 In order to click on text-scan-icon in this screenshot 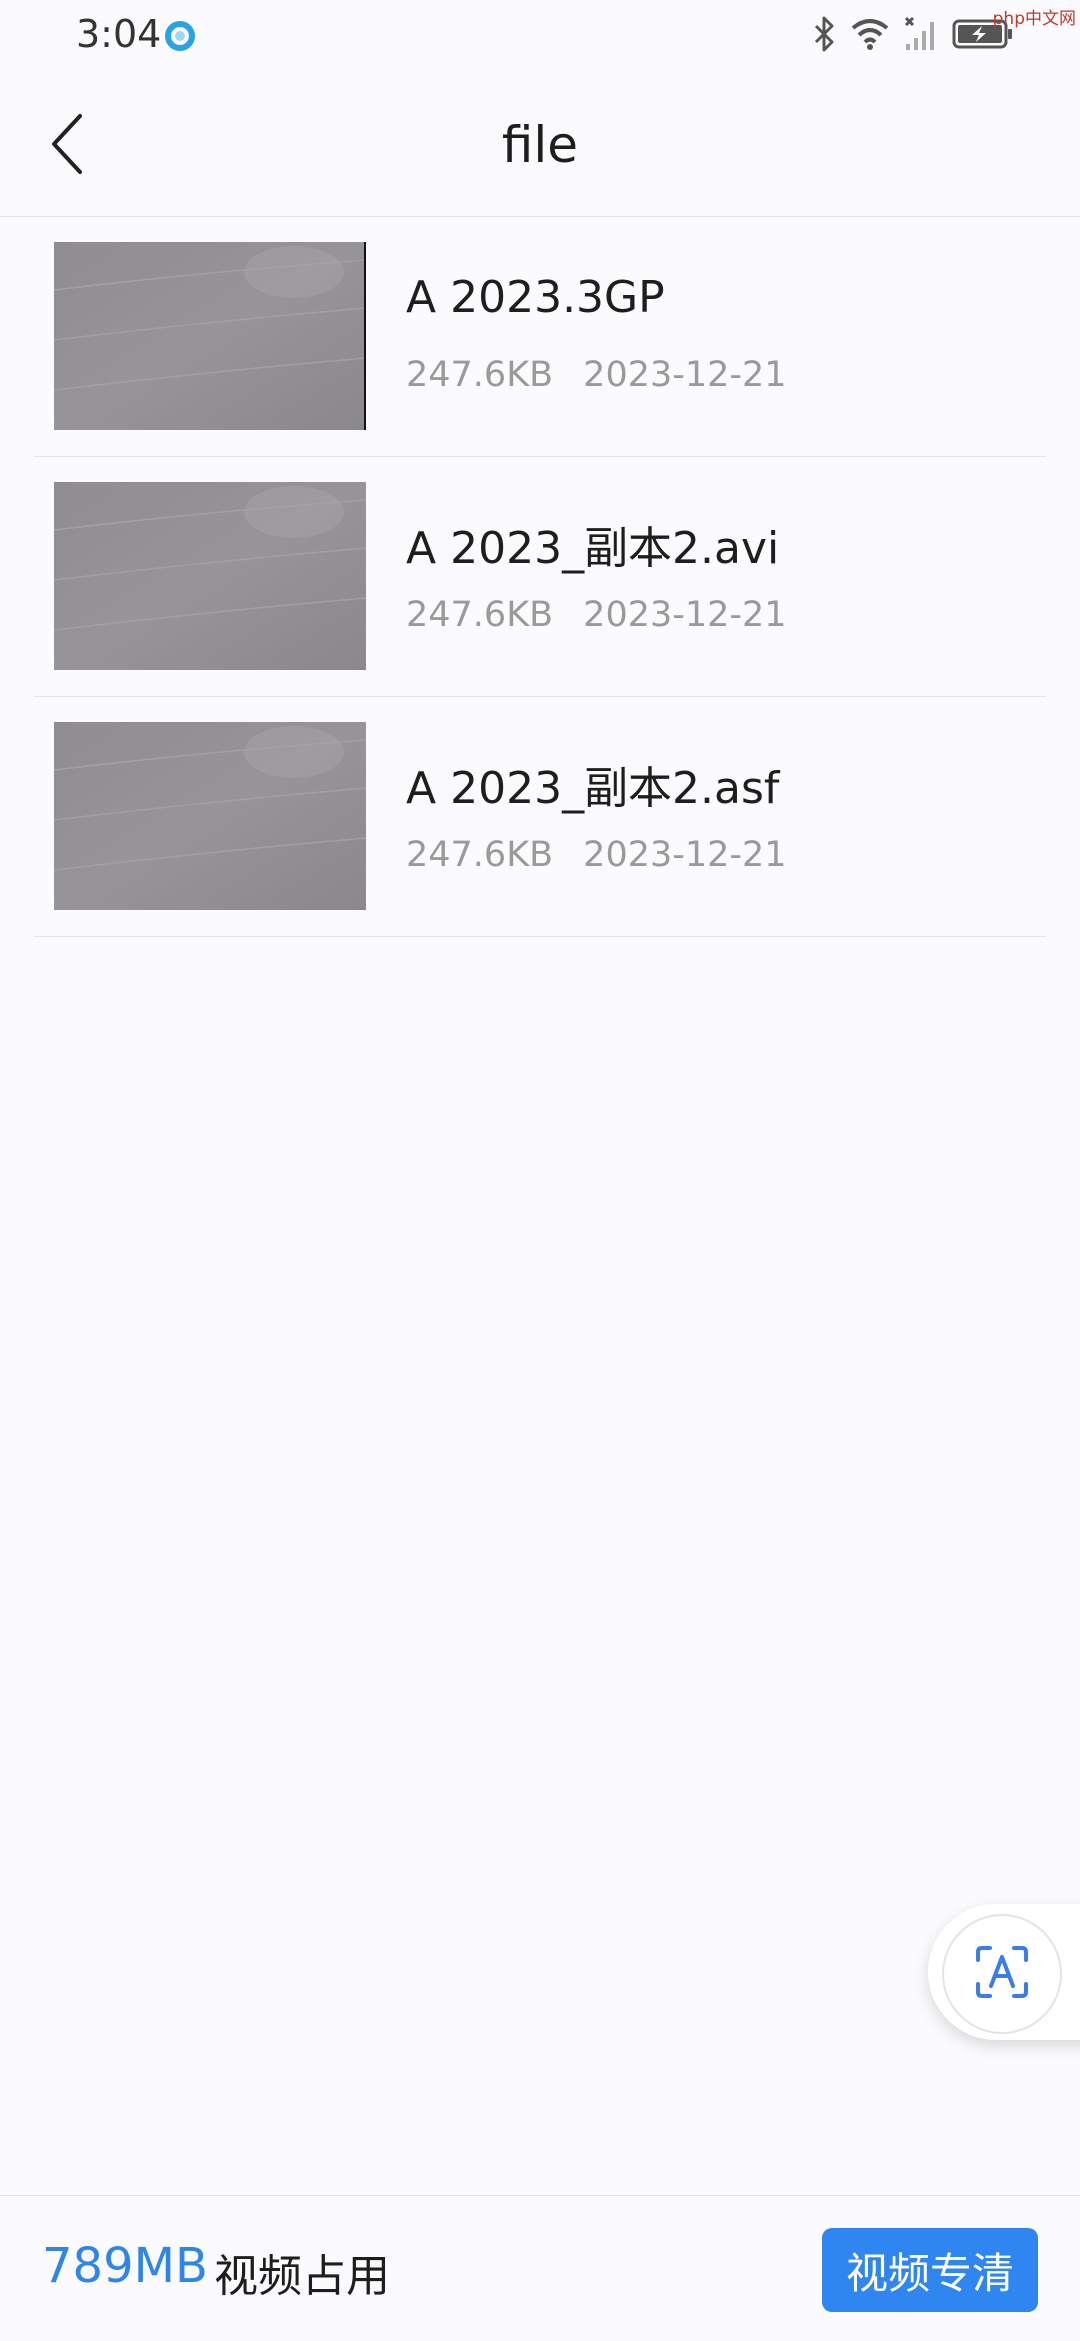, I will do `click(1002, 1974)`.